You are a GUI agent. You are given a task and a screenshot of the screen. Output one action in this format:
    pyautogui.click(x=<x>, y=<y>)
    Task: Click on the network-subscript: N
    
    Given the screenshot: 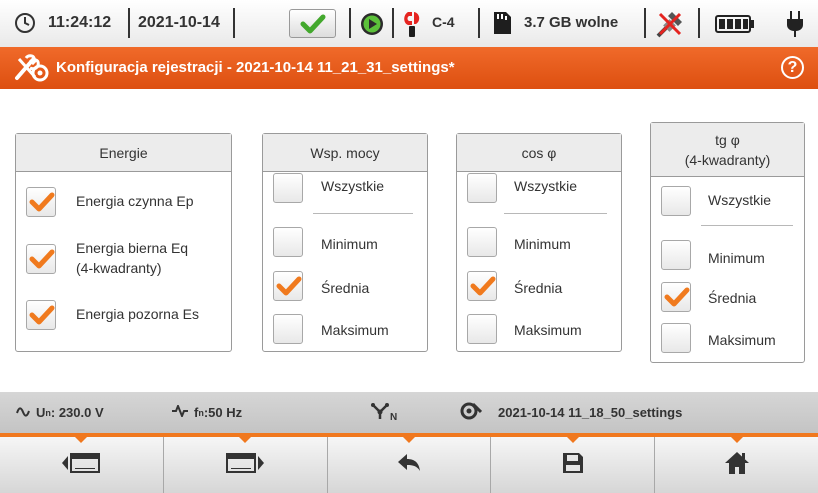 What is the action you would take?
    pyautogui.click(x=394, y=417)
    